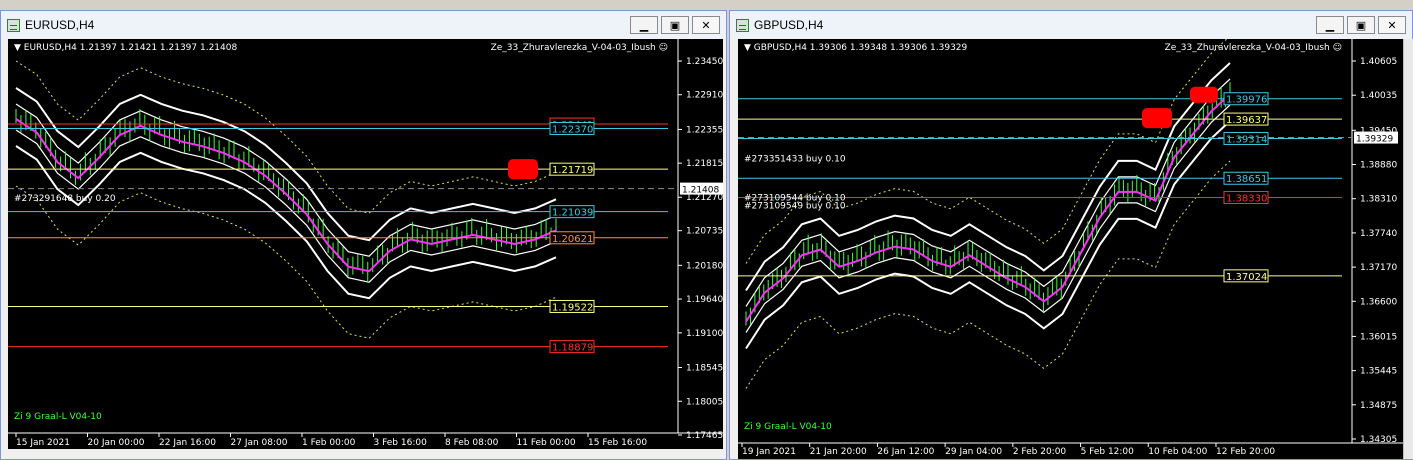  I want to click on order-label: #273109549 buy 0.10, so click(795, 207).